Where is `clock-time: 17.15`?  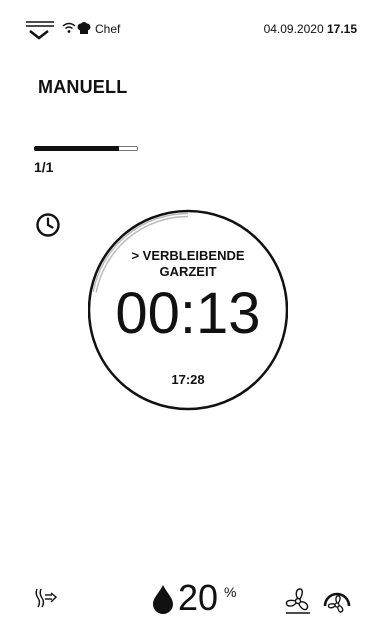 clock-time: 17.15 is located at coordinates (341, 29).